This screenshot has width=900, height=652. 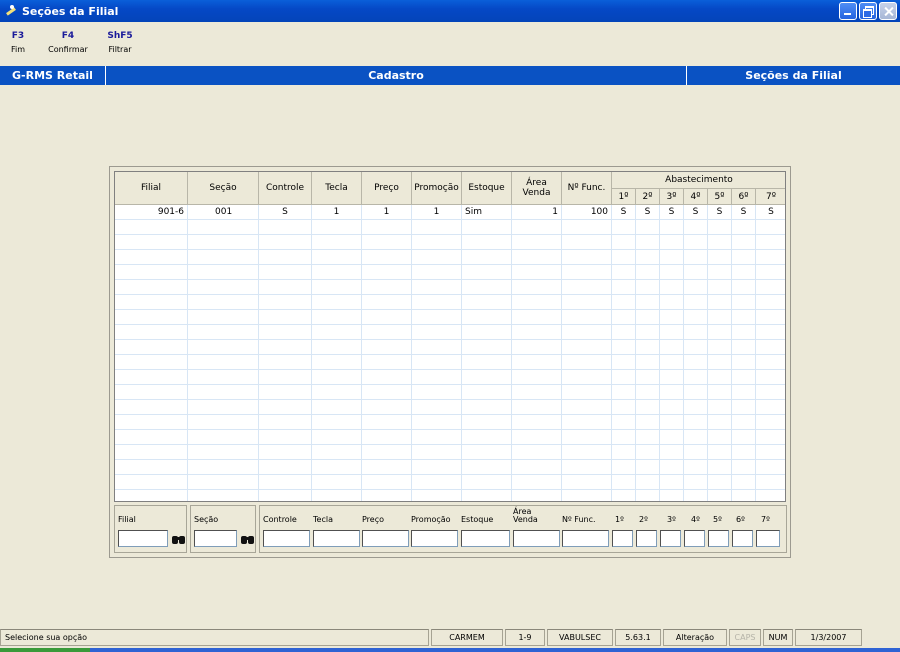 I want to click on restore-button, so click(x=868, y=11).